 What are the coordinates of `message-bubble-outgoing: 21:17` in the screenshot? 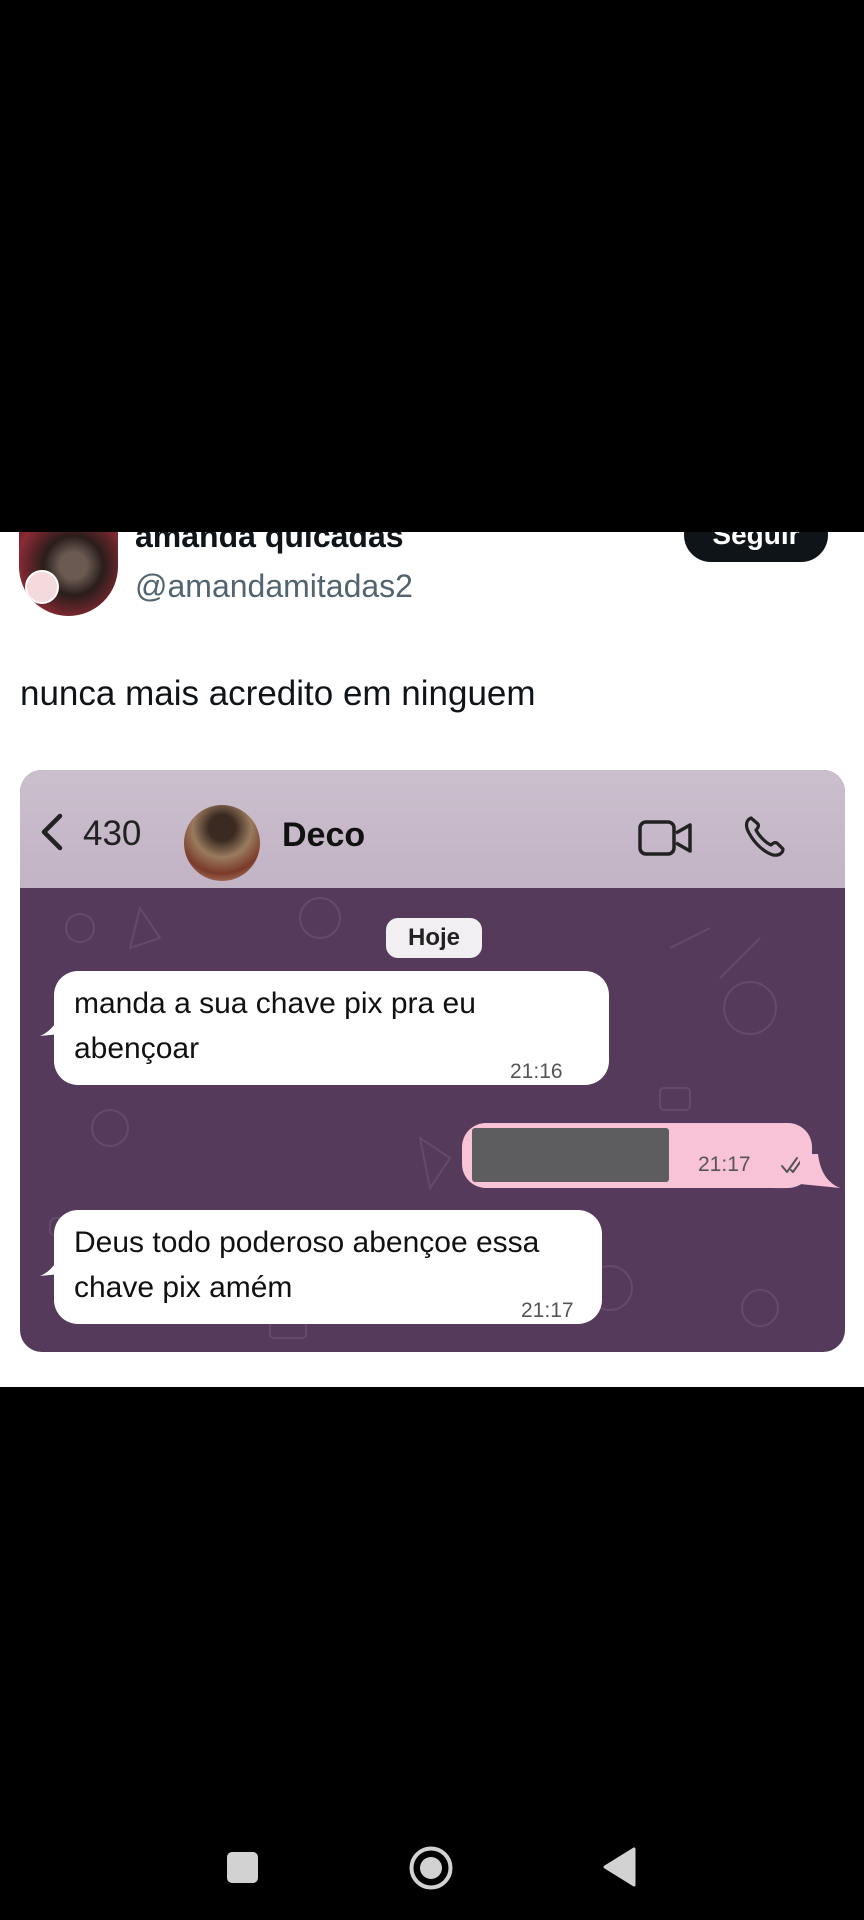 It's located at (637, 1155).